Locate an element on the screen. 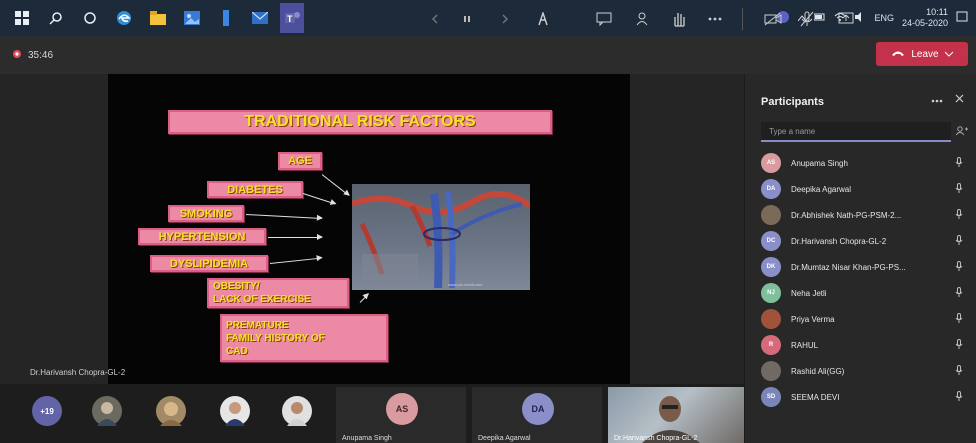  participant-row: SD SEEMA DEVI is located at coordinates (865, 397).